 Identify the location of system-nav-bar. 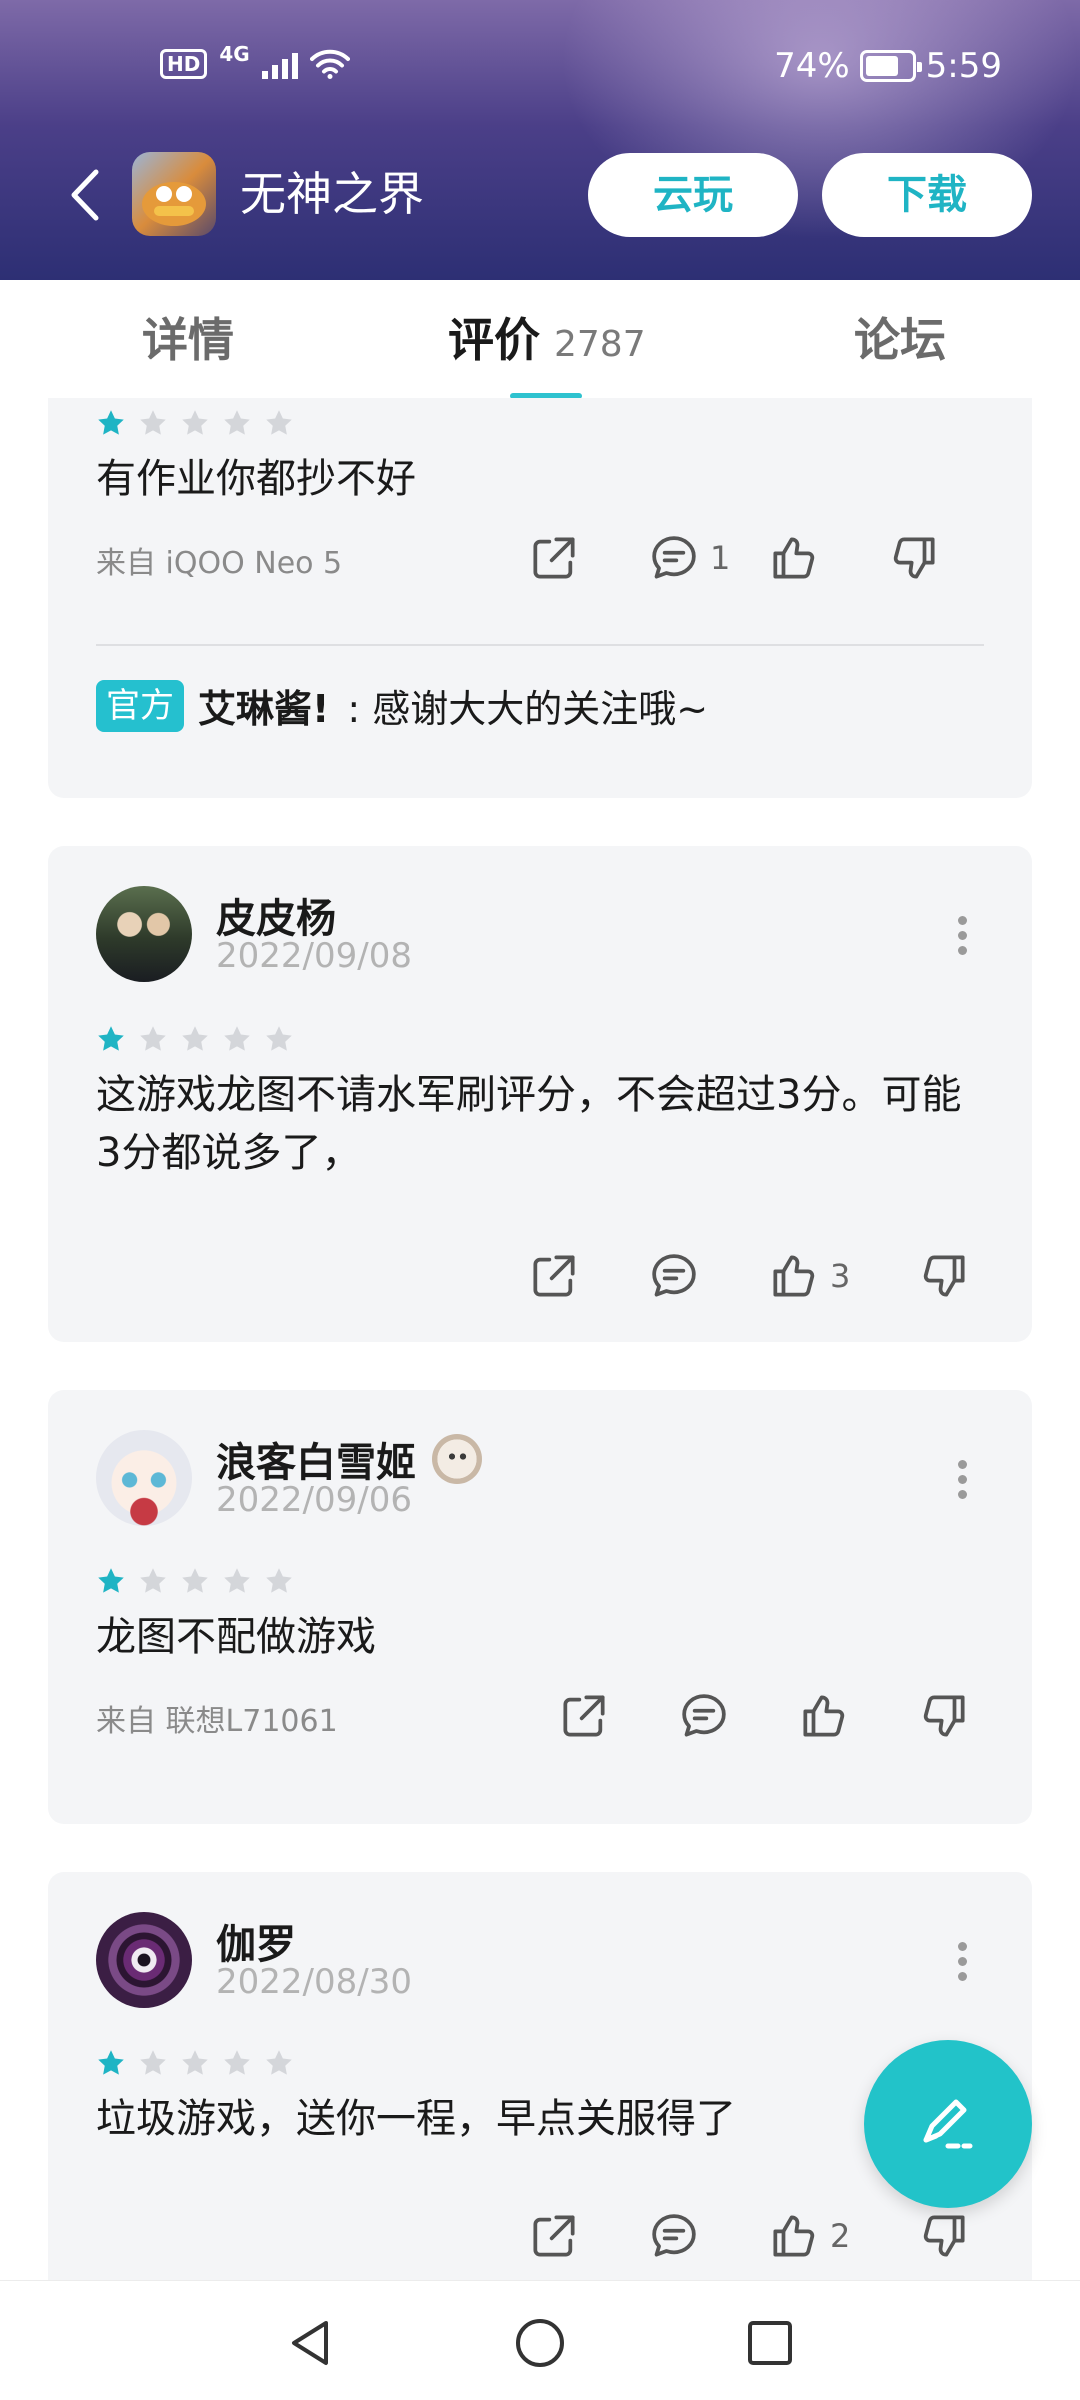
(540, 2340).